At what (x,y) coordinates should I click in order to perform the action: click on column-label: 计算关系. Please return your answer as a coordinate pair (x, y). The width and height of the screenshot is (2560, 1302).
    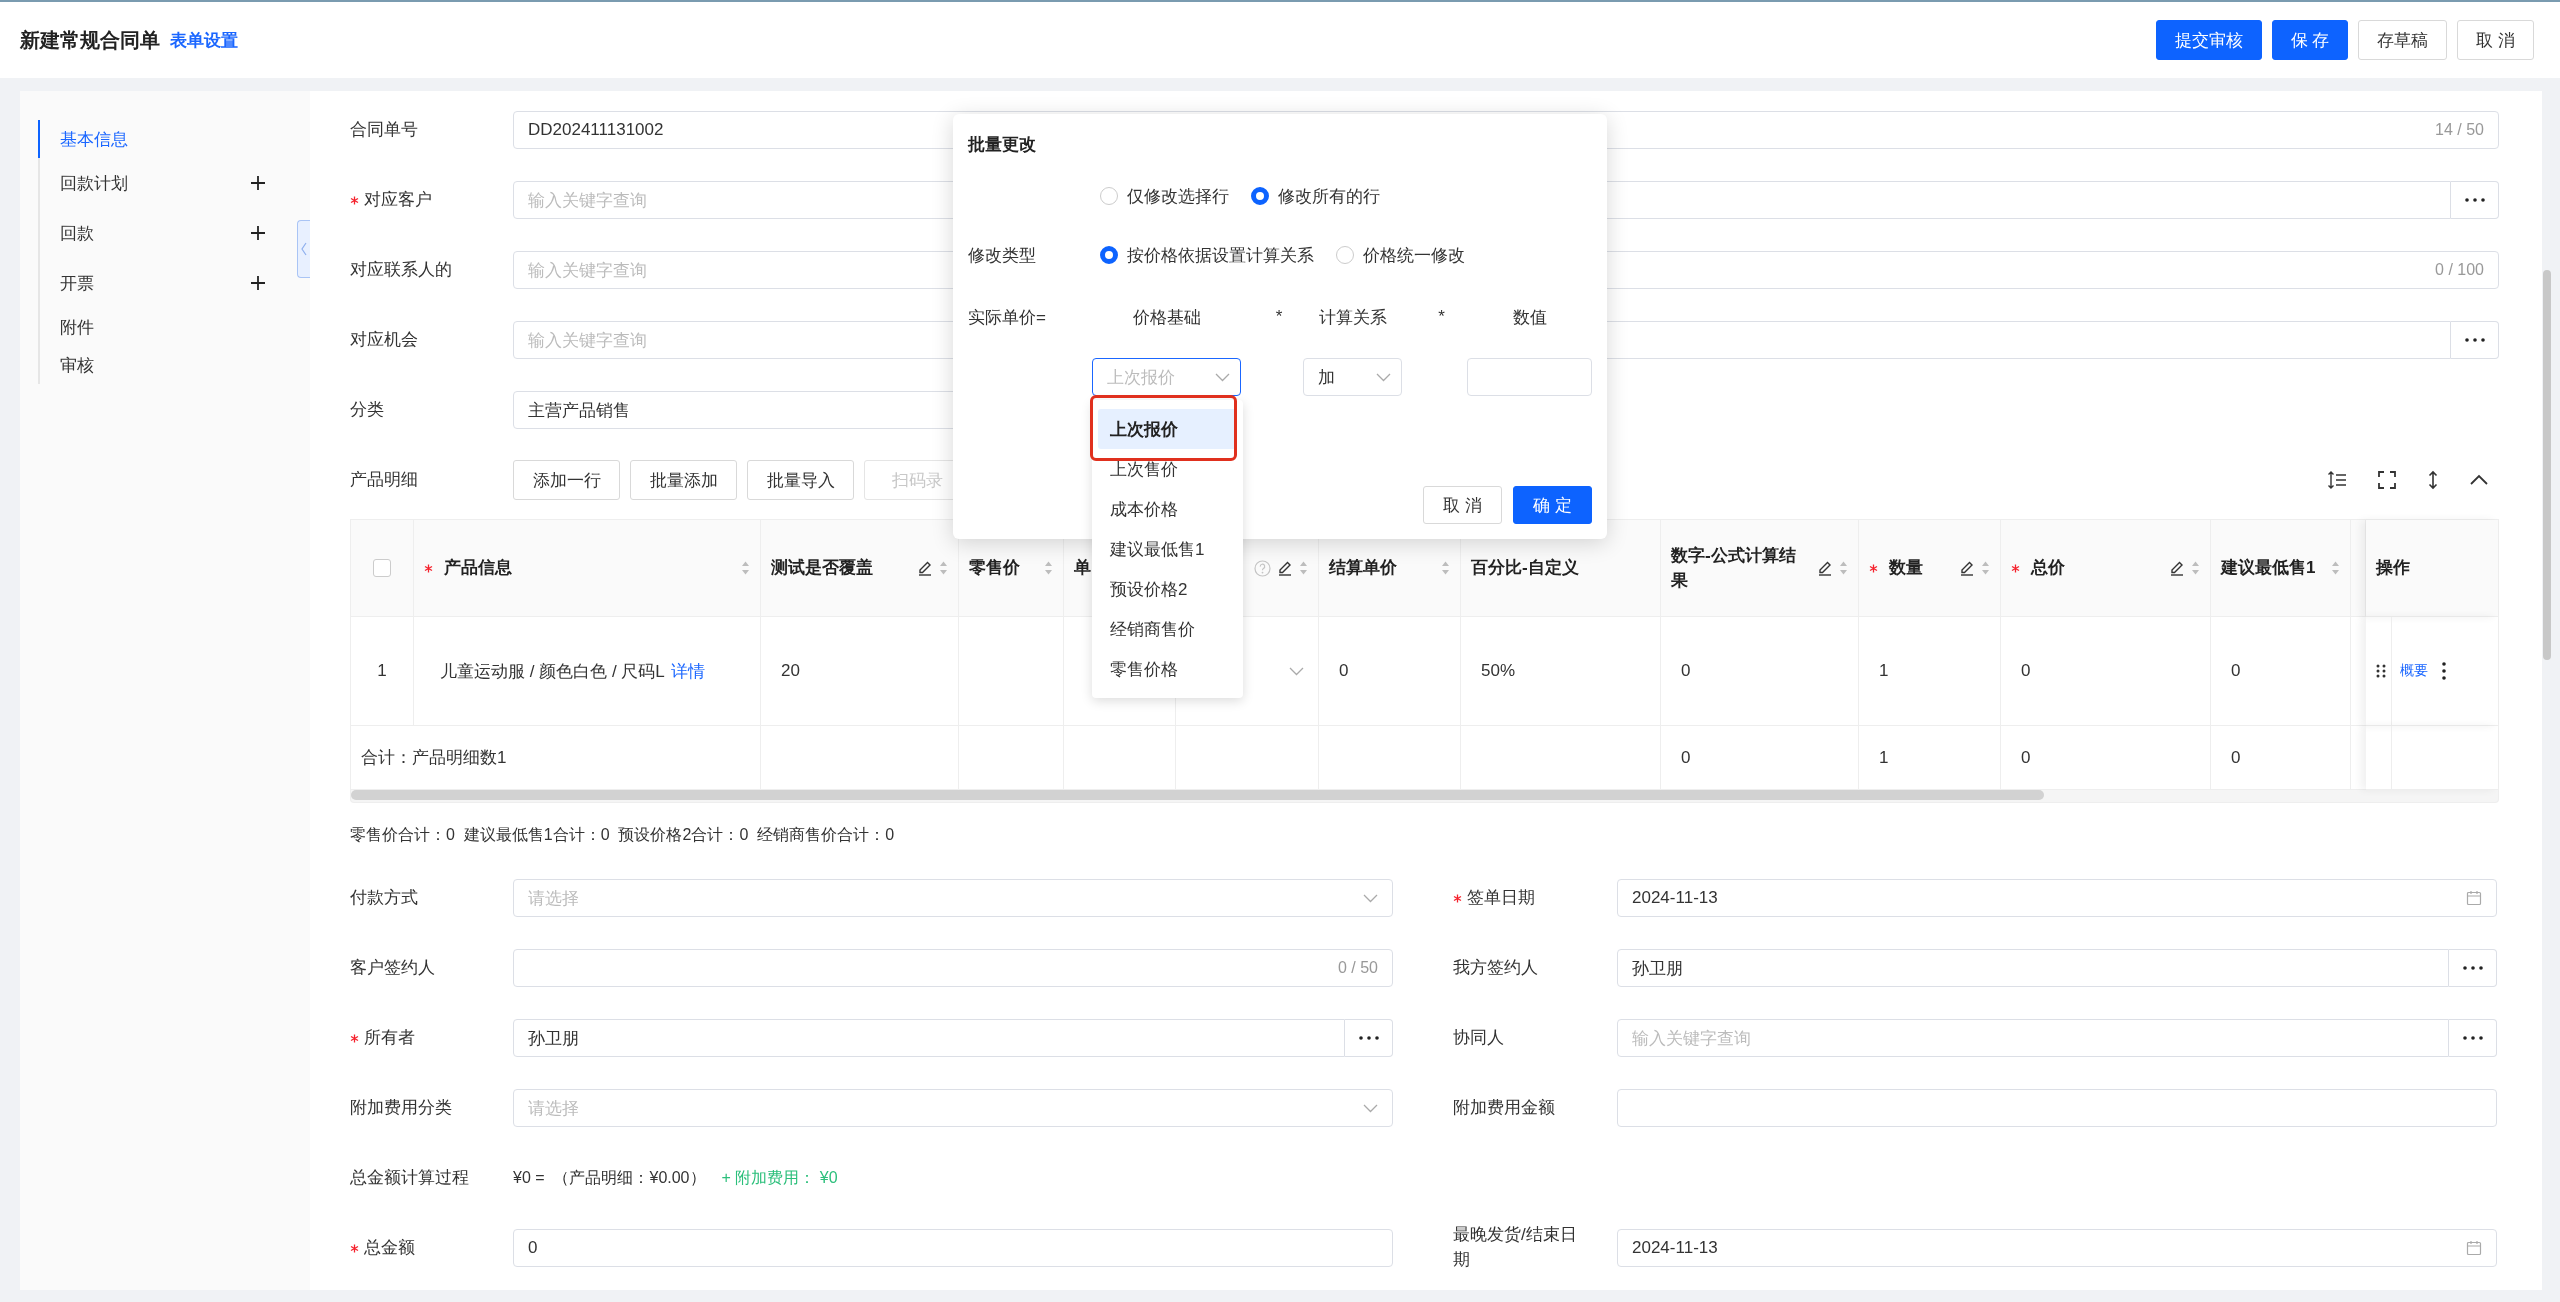
    Looking at the image, I should click on (1352, 317).